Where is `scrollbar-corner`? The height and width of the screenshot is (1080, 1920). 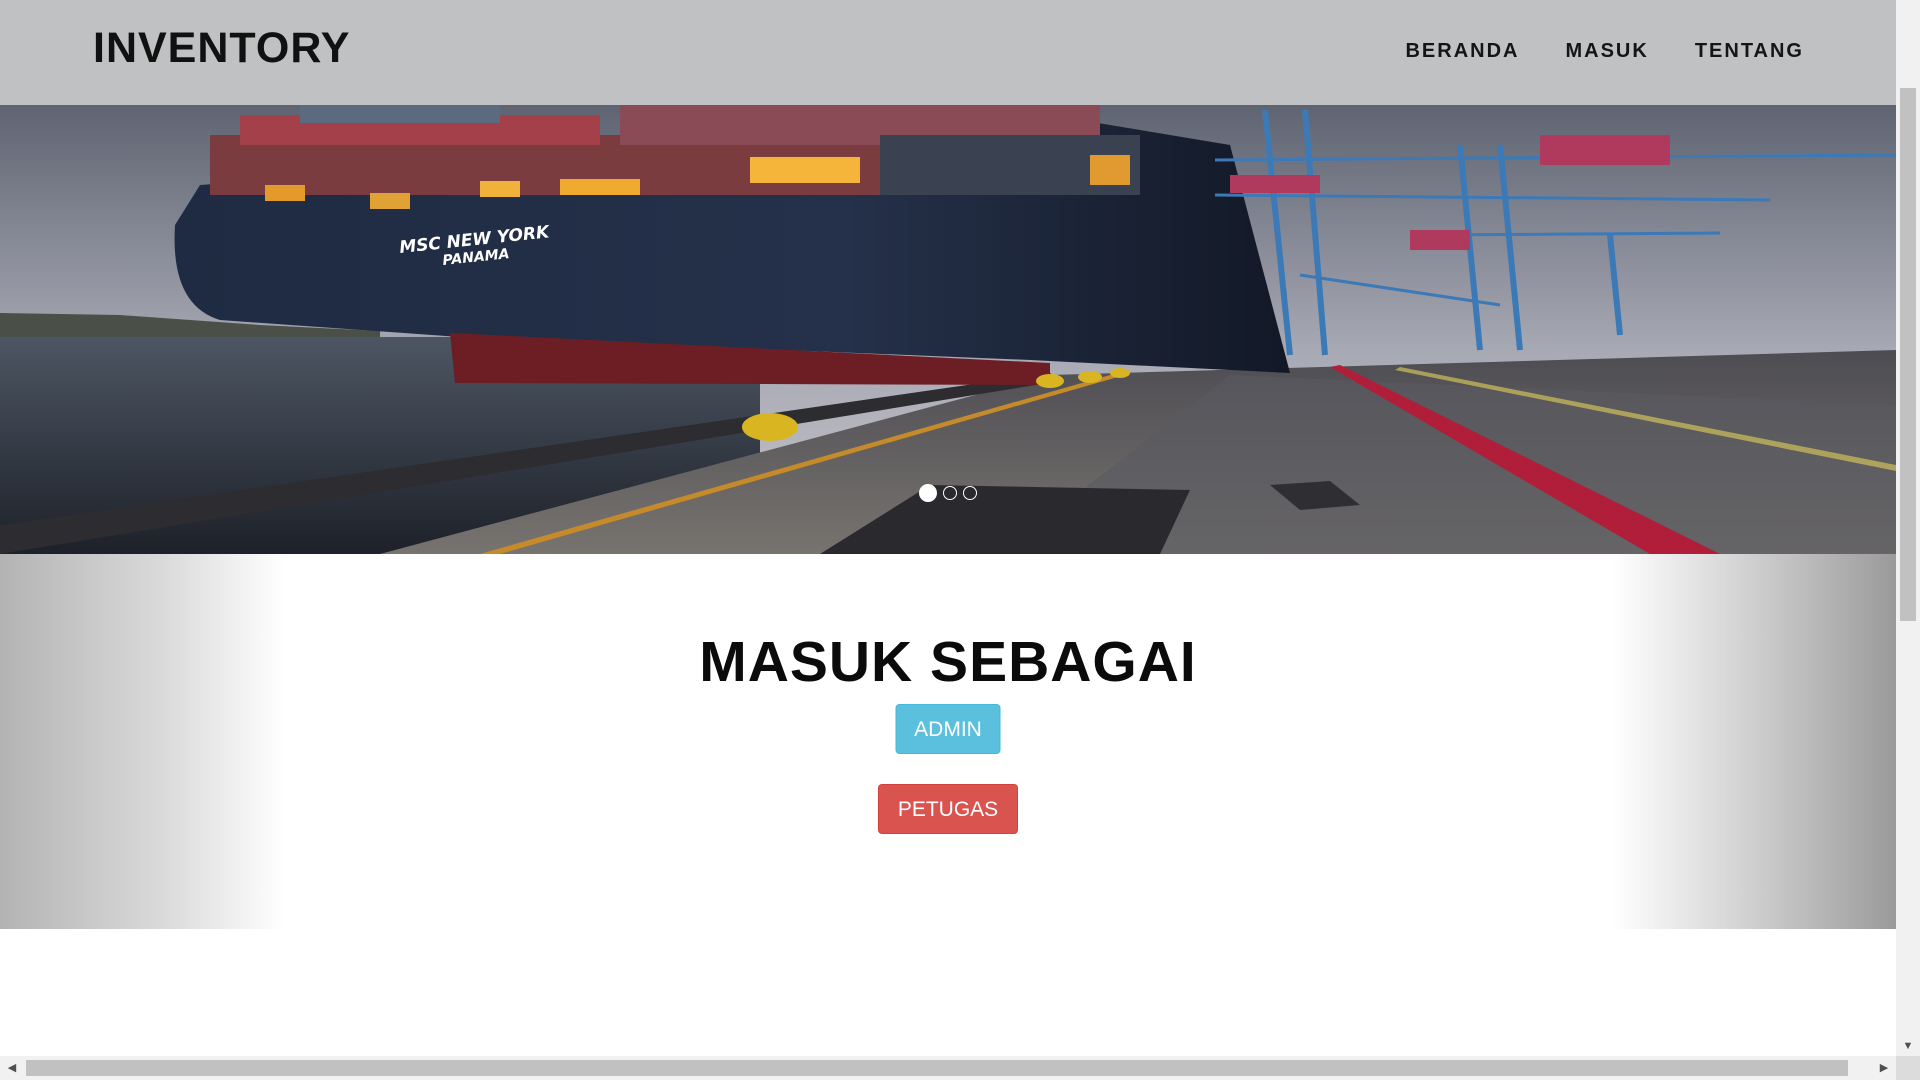 scrollbar-corner is located at coordinates (1908, 1068).